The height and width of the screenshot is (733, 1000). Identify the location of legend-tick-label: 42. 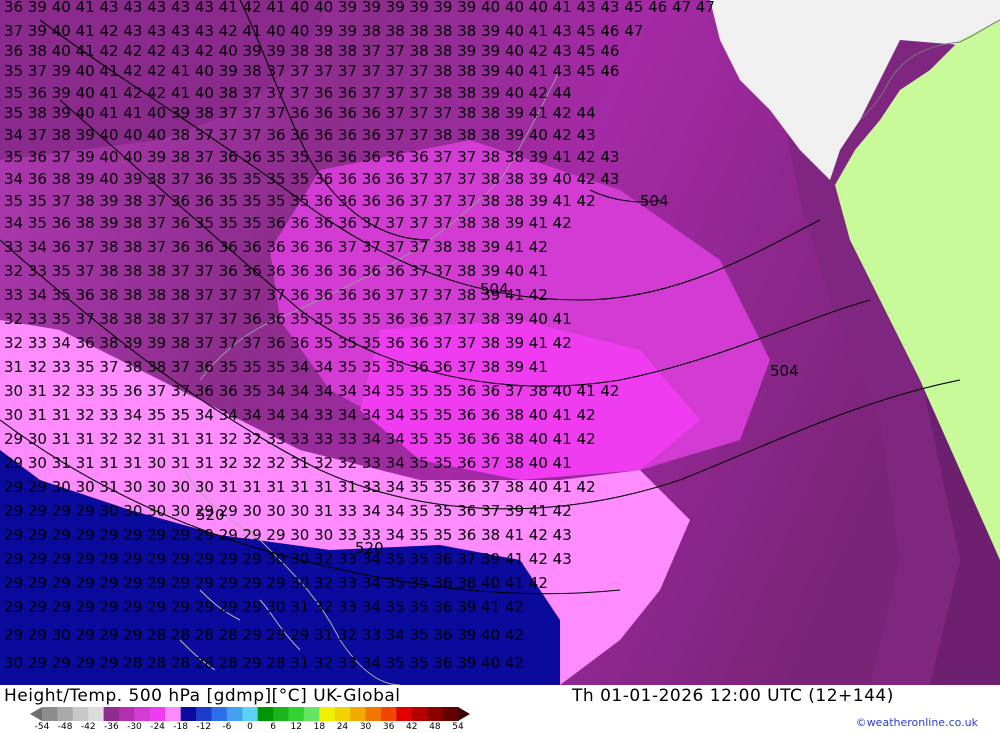
(412, 727).